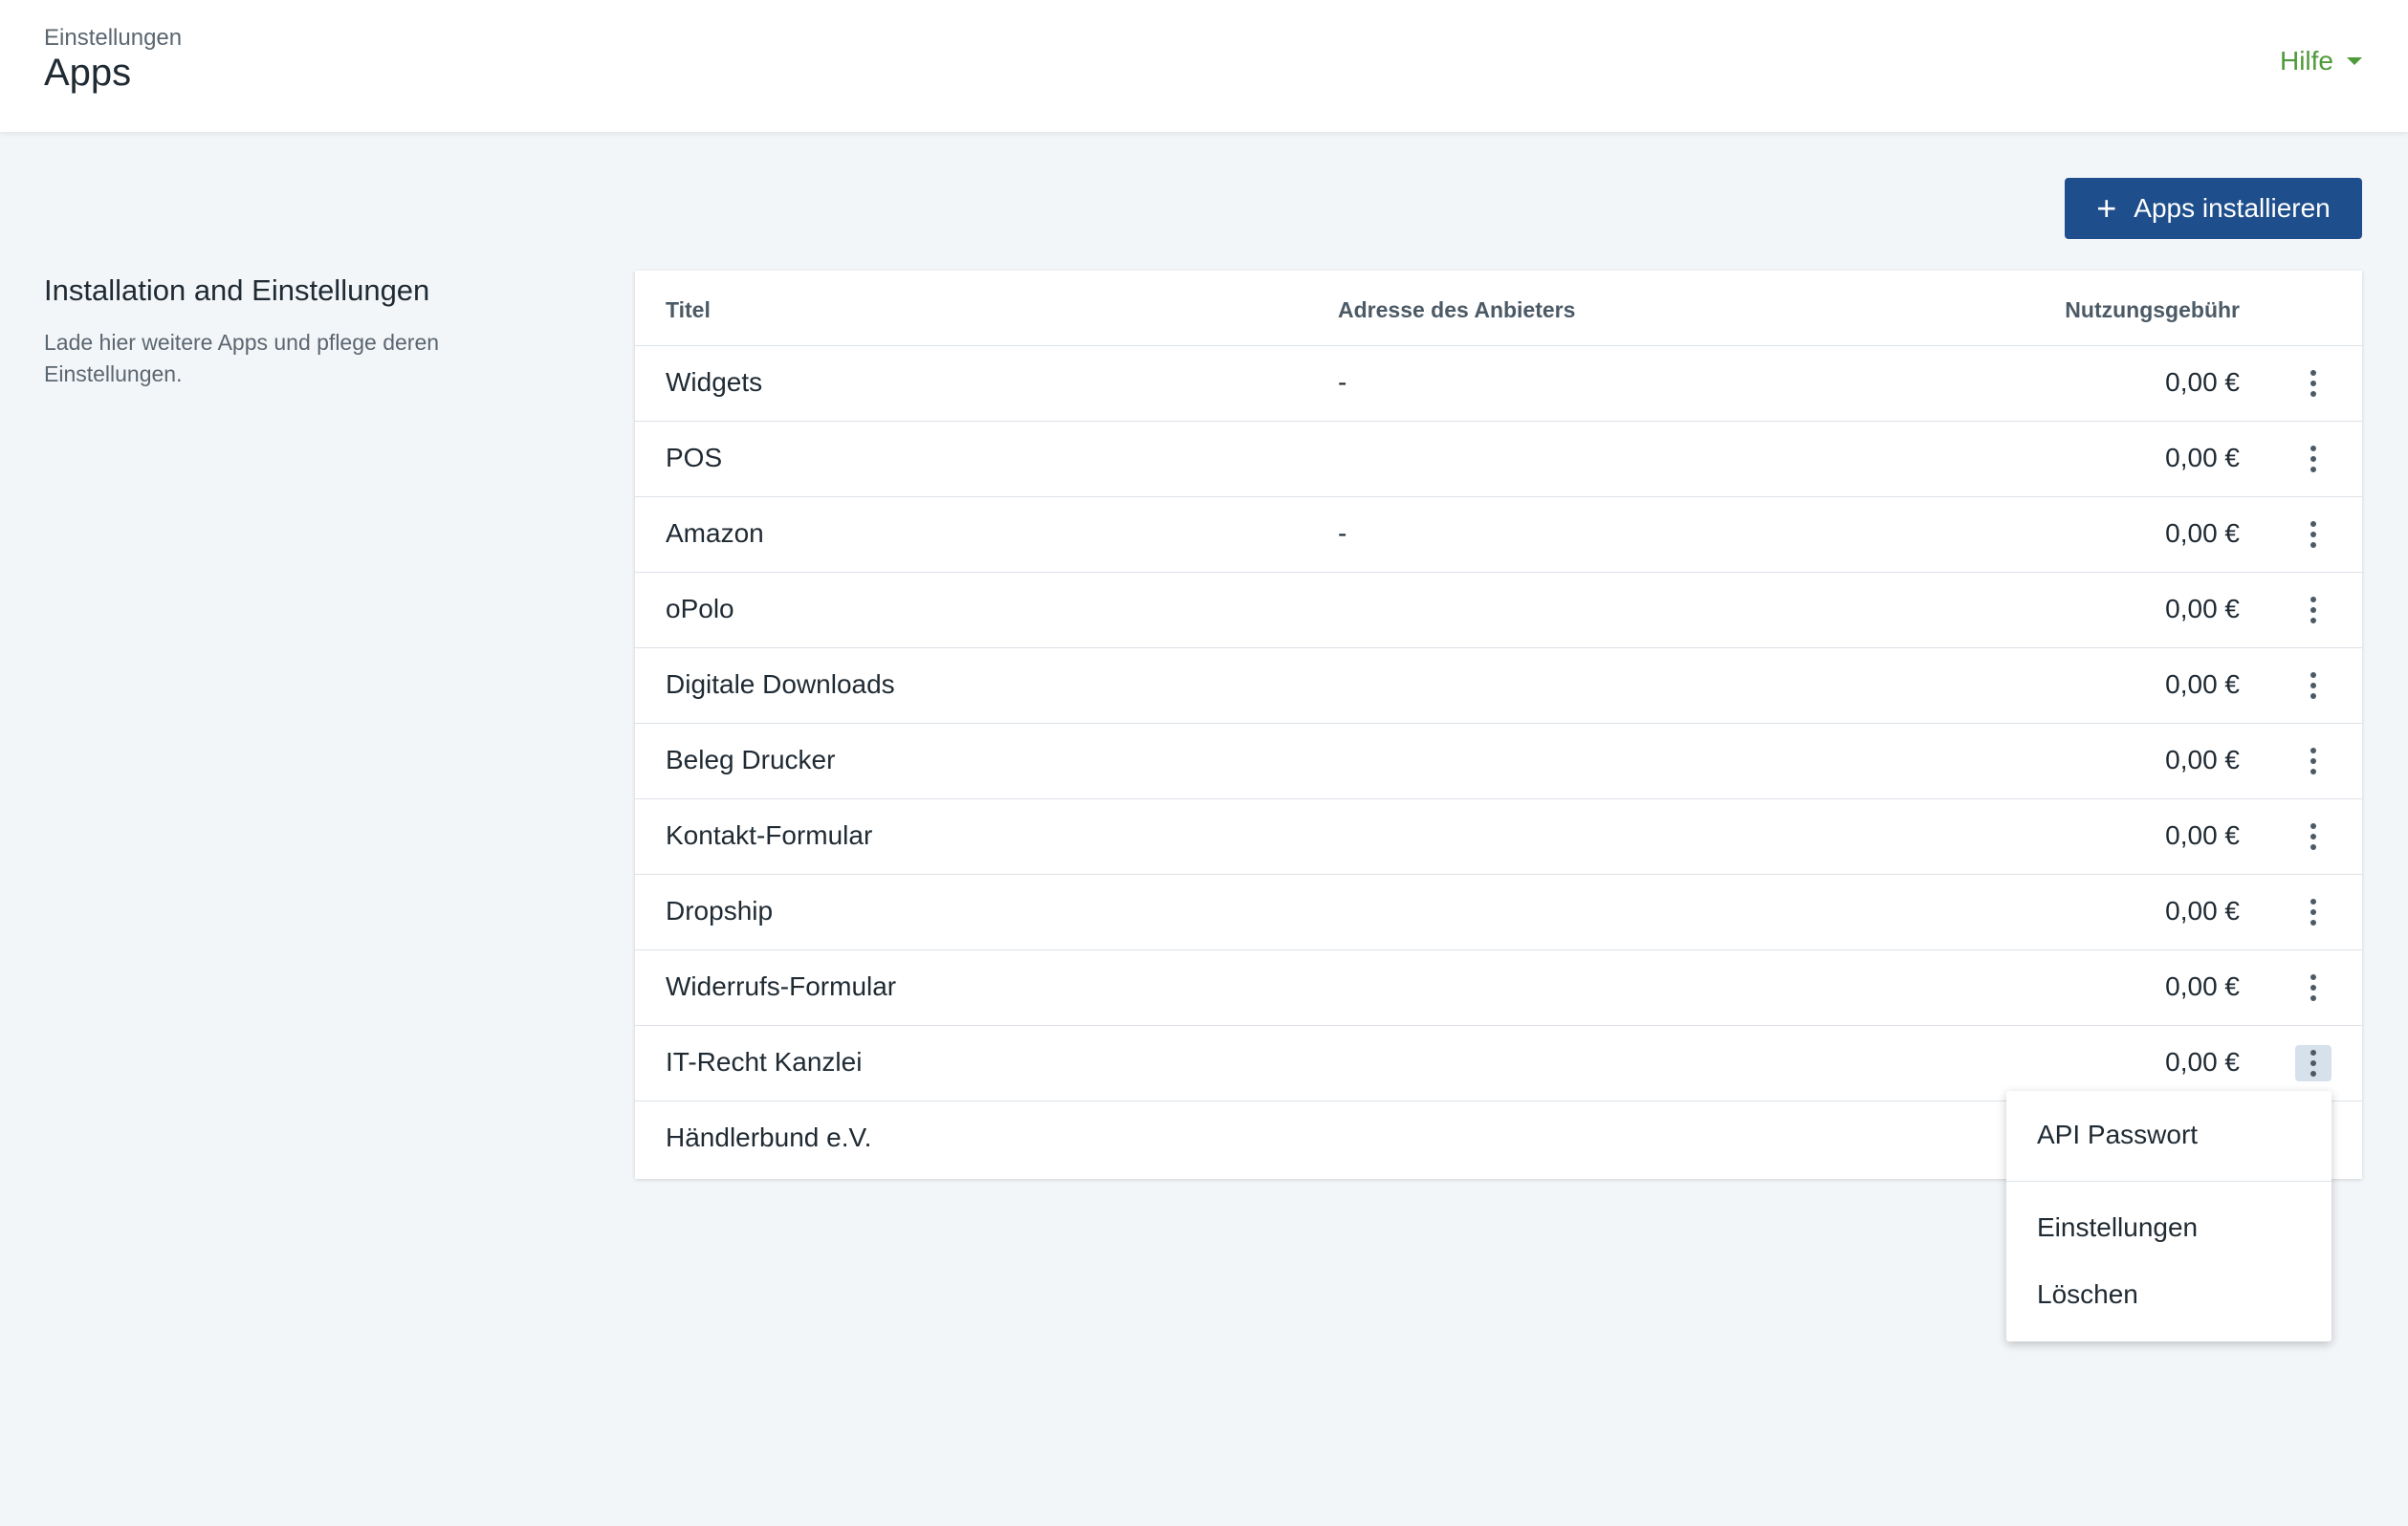 The image size is (2408, 1526). What do you see at coordinates (88, 73) in the screenshot?
I see `page-title: Apps` at bounding box center [88, 73].